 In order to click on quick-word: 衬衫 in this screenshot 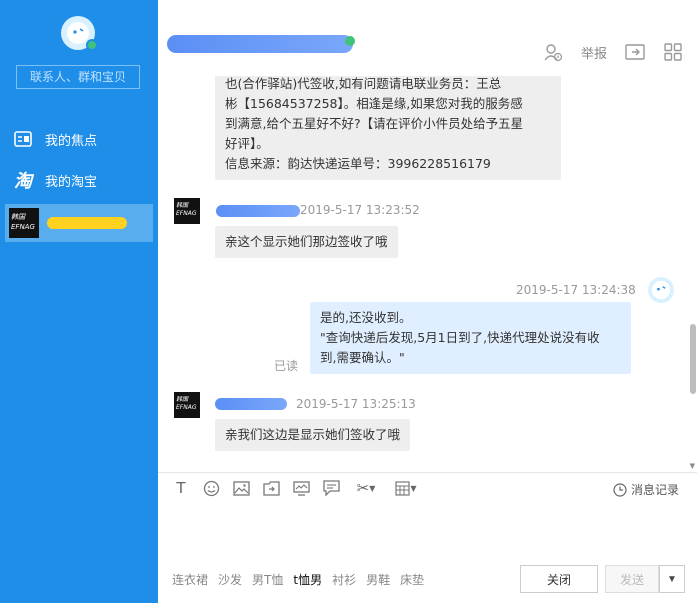, I will do `click(344, 579)`.